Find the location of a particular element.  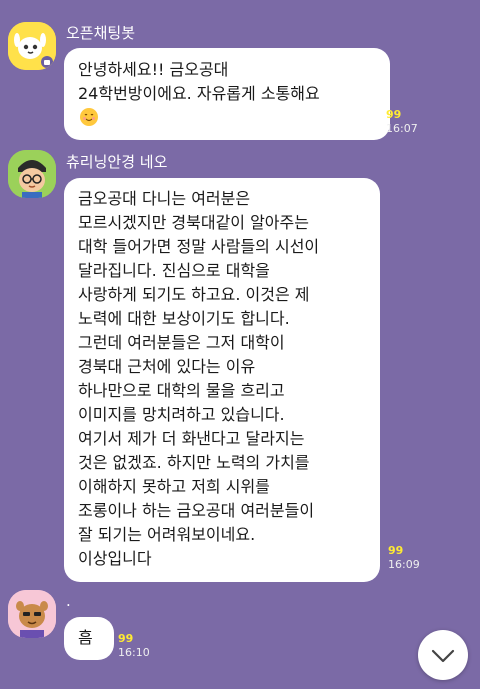

message-meta: 99 16:07 is located at coordinates (416, 122).